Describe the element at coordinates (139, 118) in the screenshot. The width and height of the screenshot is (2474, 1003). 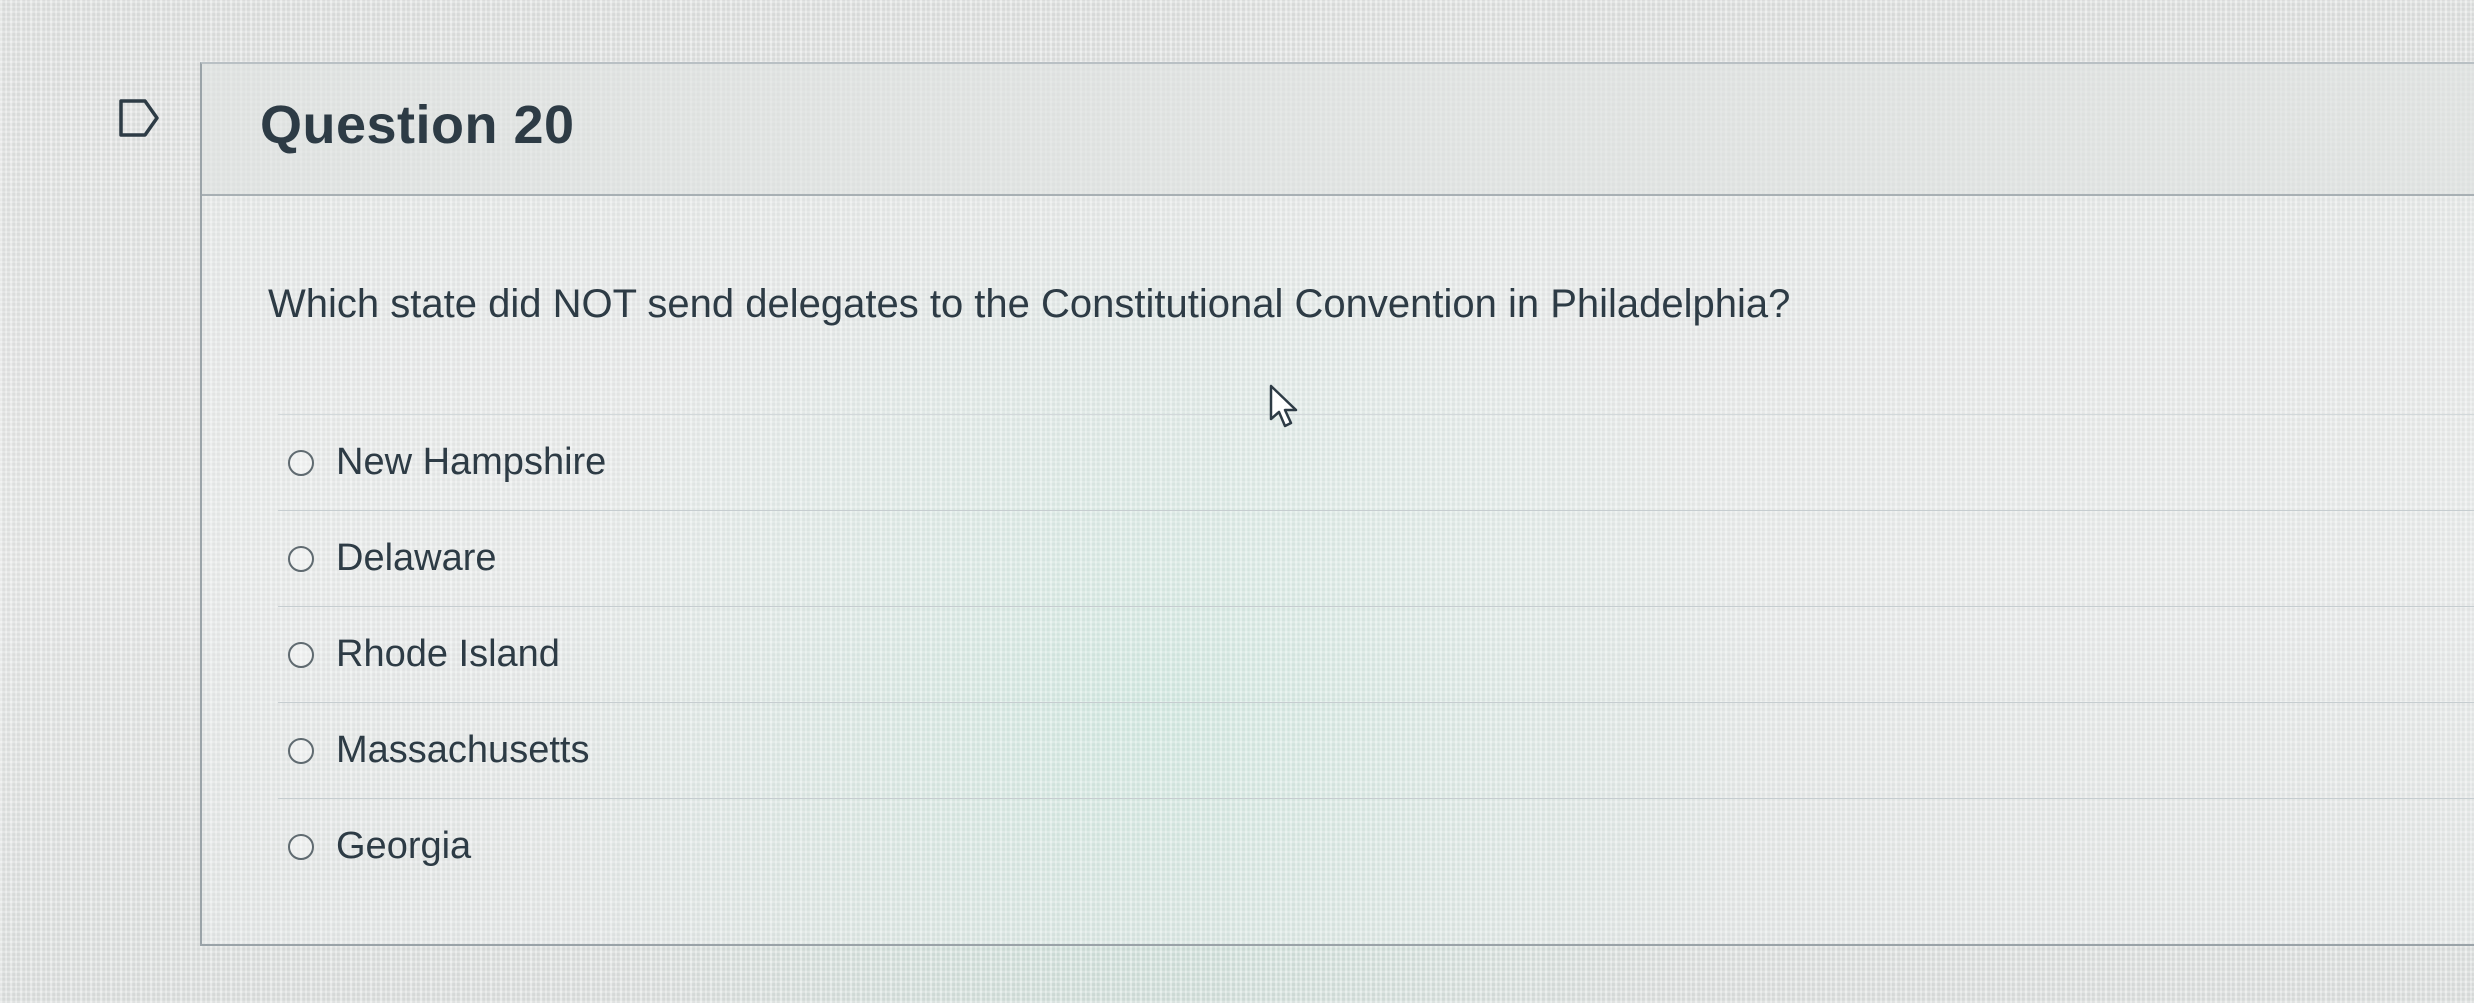
I see `flag-question-icon` at that location.